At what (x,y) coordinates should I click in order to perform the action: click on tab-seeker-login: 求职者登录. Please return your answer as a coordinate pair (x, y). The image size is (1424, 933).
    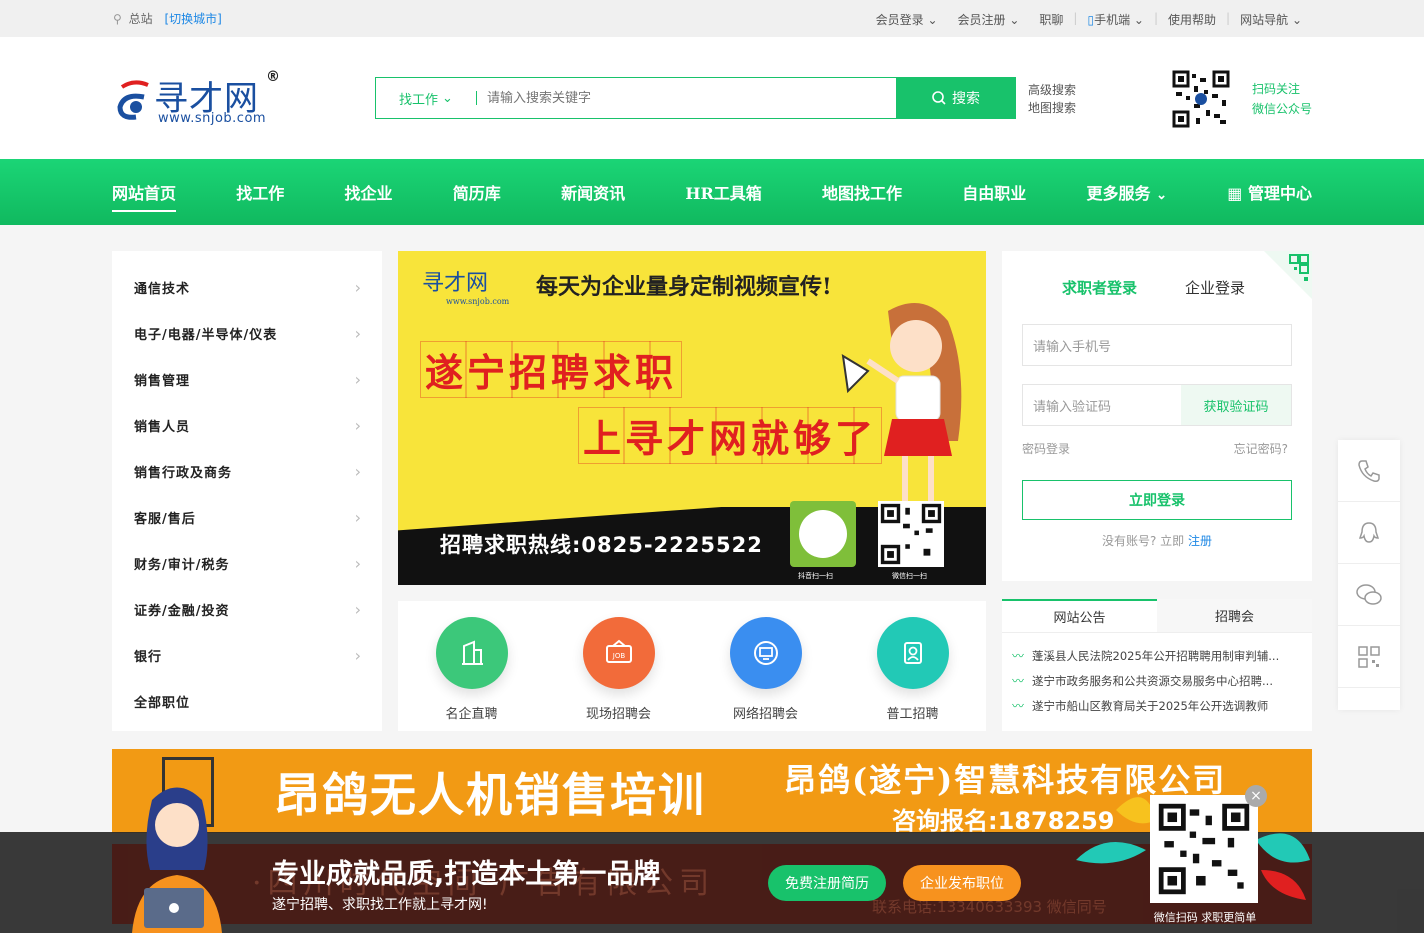
    Looking at the image, I should click on (1099, 287).